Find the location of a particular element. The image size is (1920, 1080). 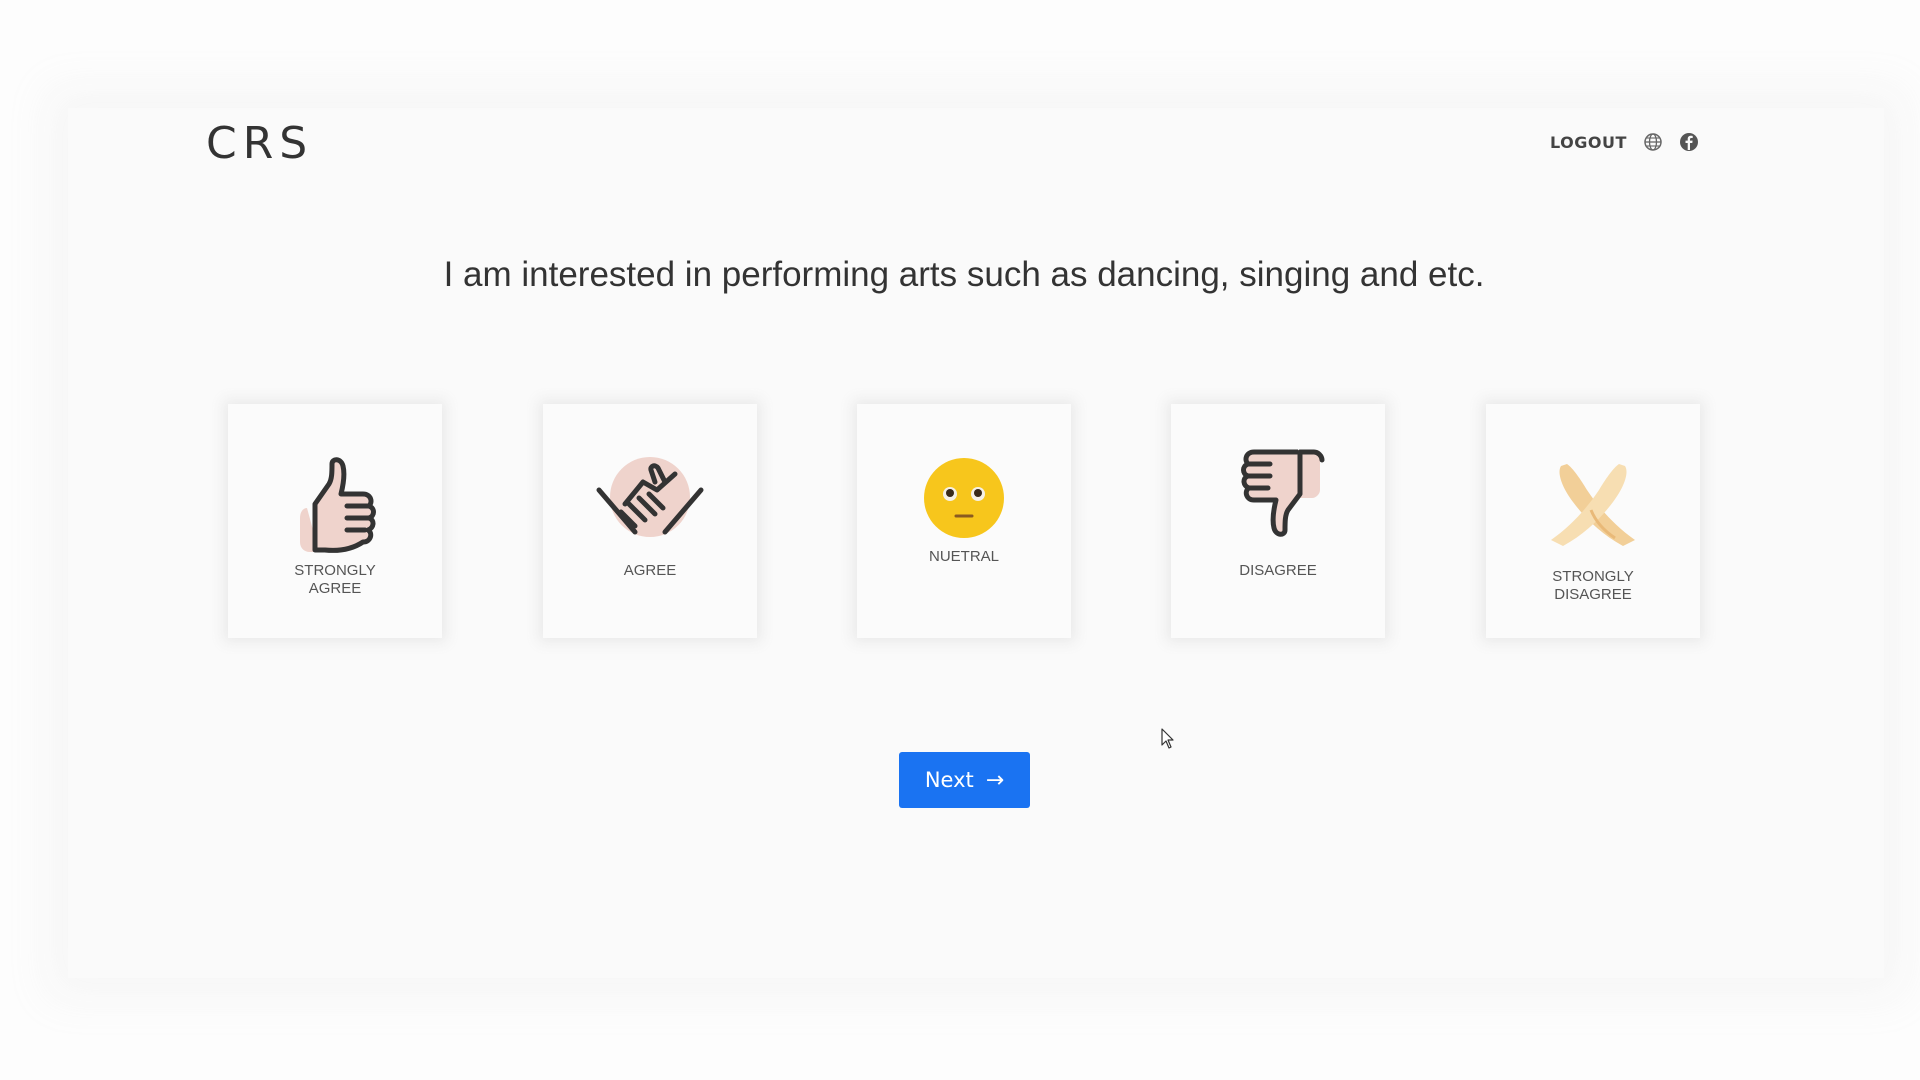

thumbs-up-icon is located at coordinates (338, 505).